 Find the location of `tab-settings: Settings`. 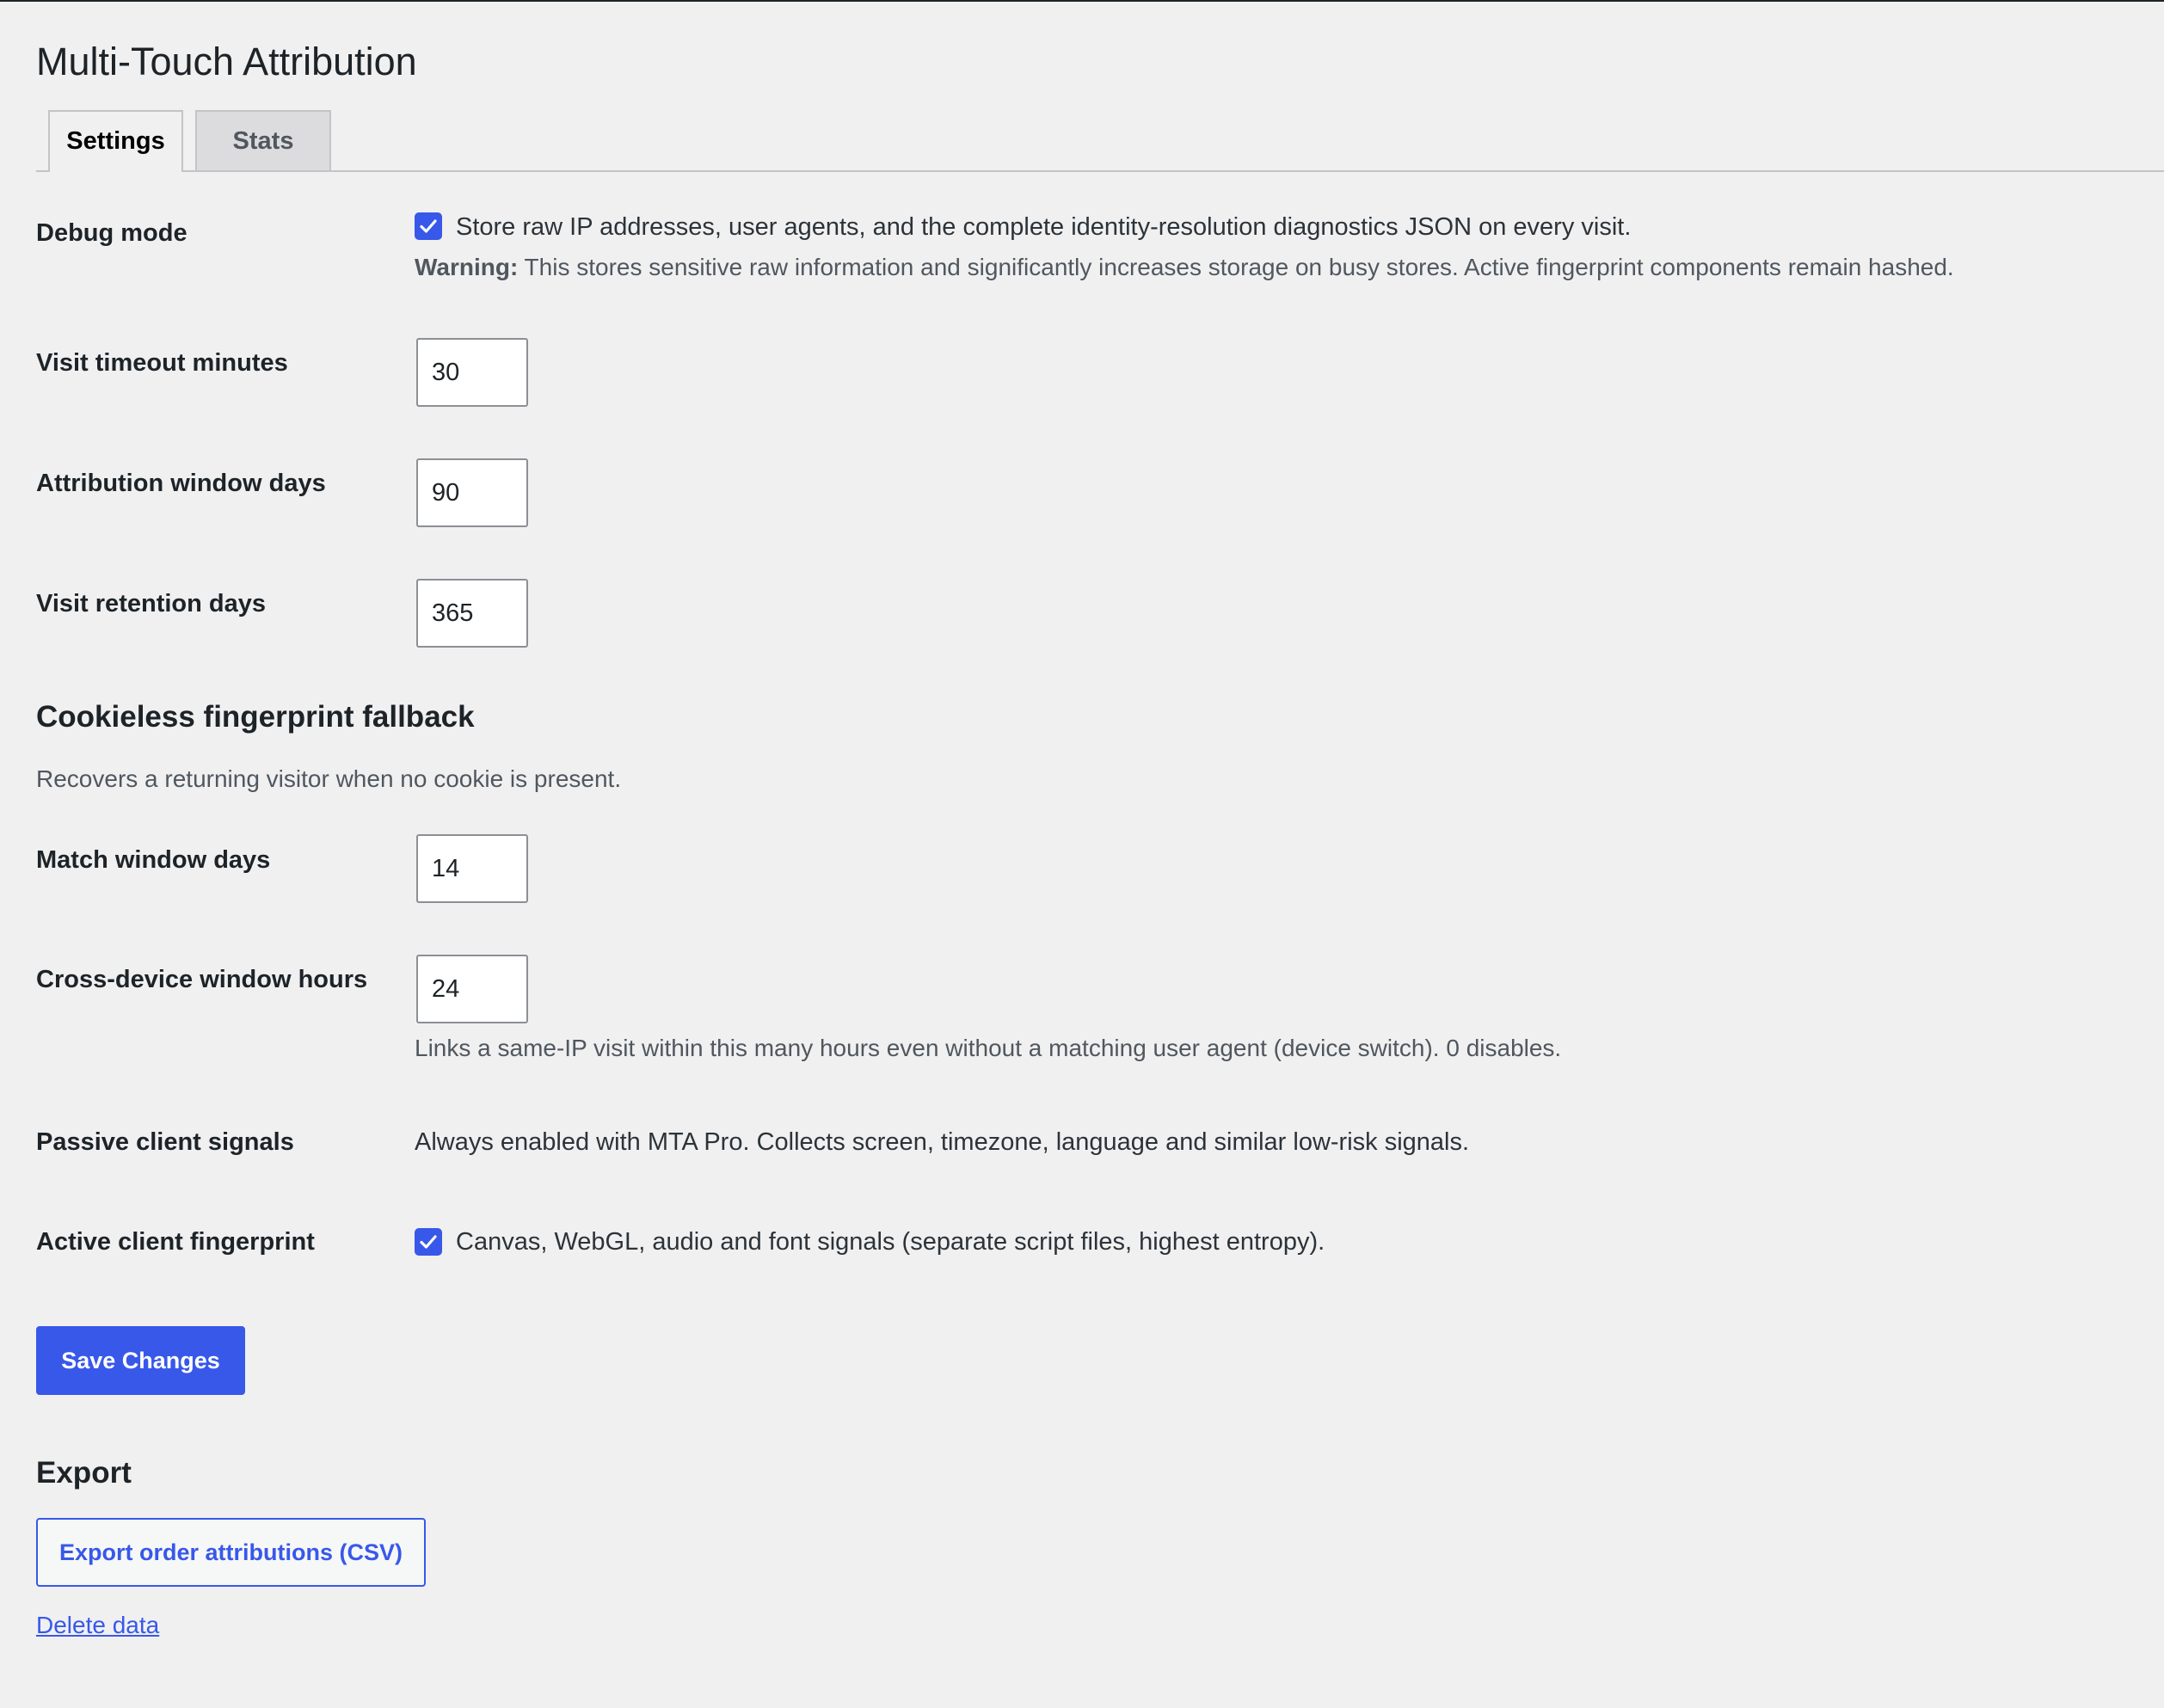

tab-settings: Settings is located at coordinates (116, 141).